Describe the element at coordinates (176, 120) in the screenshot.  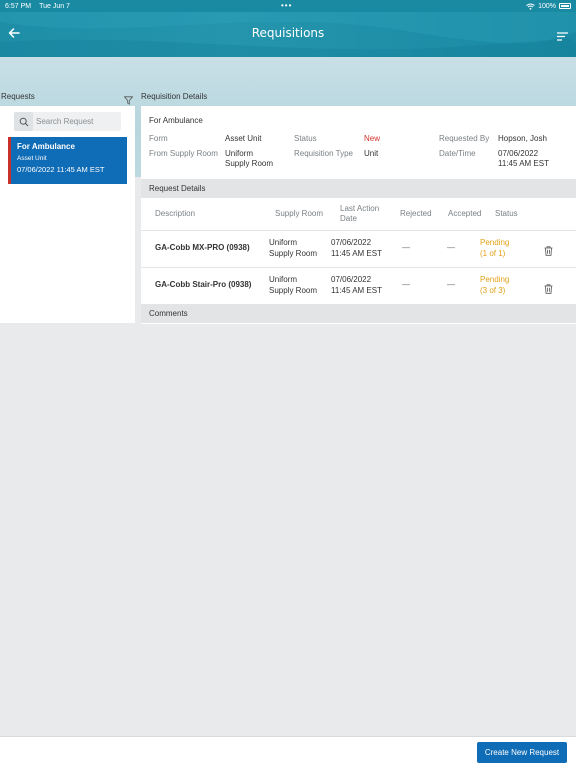
I see `details-title: For Ambulance` at that location.